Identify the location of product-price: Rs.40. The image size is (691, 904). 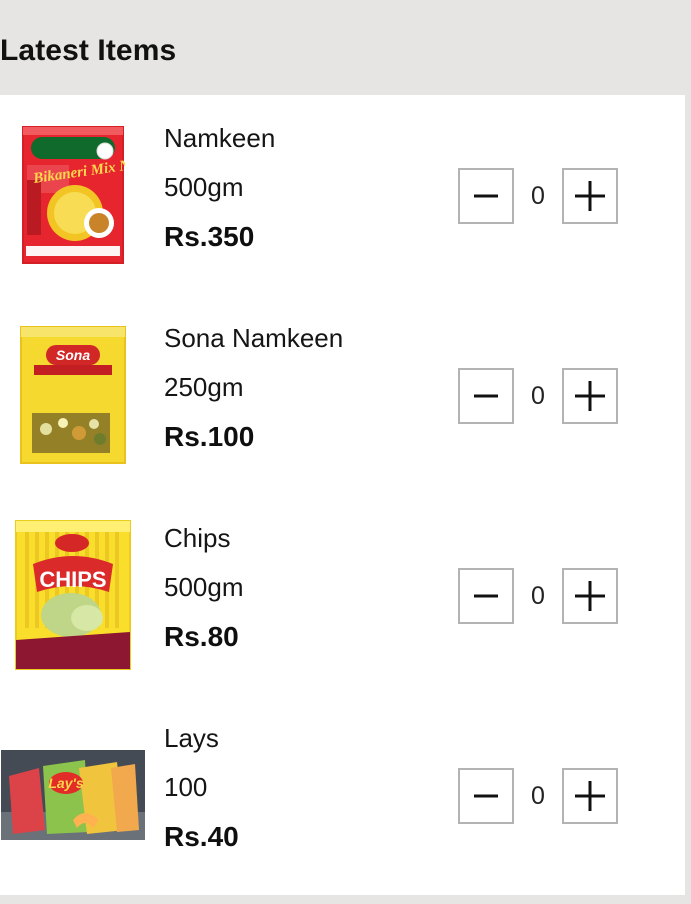
(201, 836).